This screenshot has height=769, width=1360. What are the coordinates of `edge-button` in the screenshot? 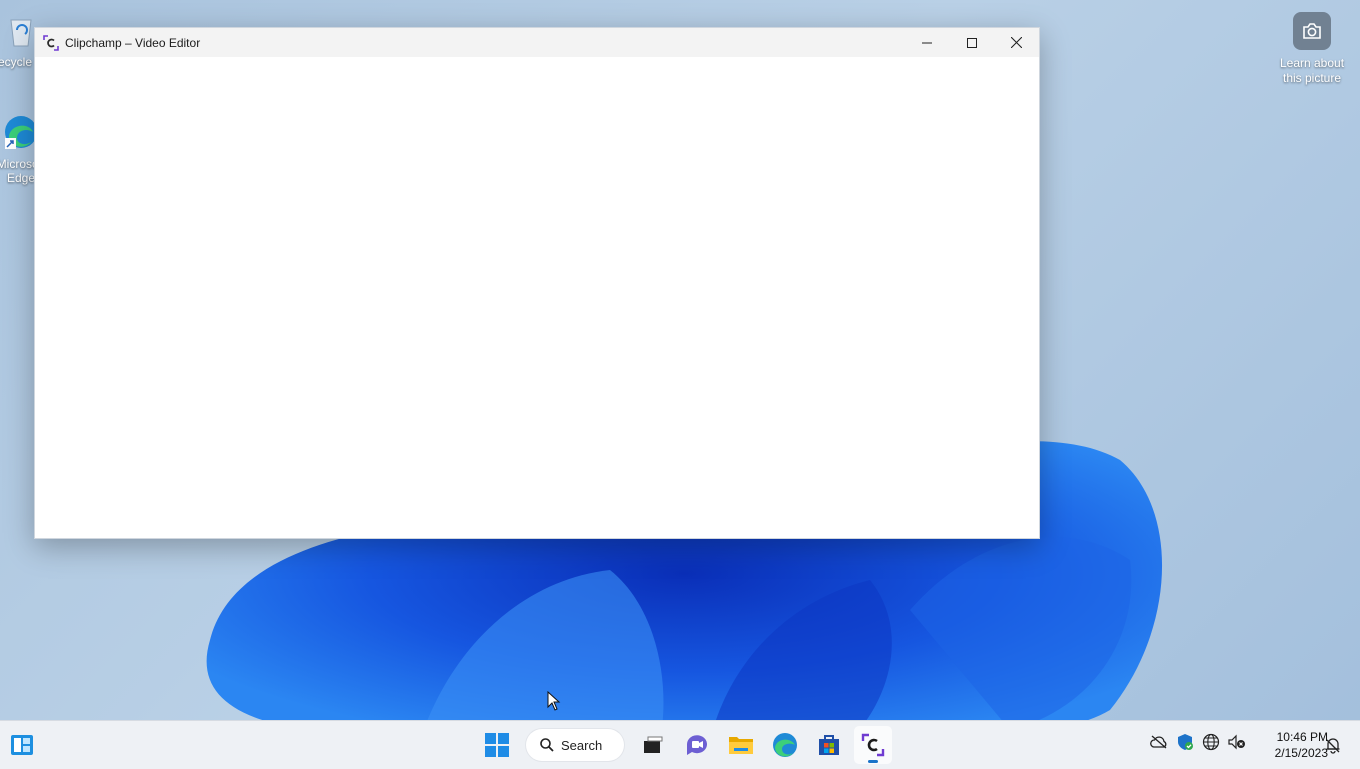 It's located at (785, 745).